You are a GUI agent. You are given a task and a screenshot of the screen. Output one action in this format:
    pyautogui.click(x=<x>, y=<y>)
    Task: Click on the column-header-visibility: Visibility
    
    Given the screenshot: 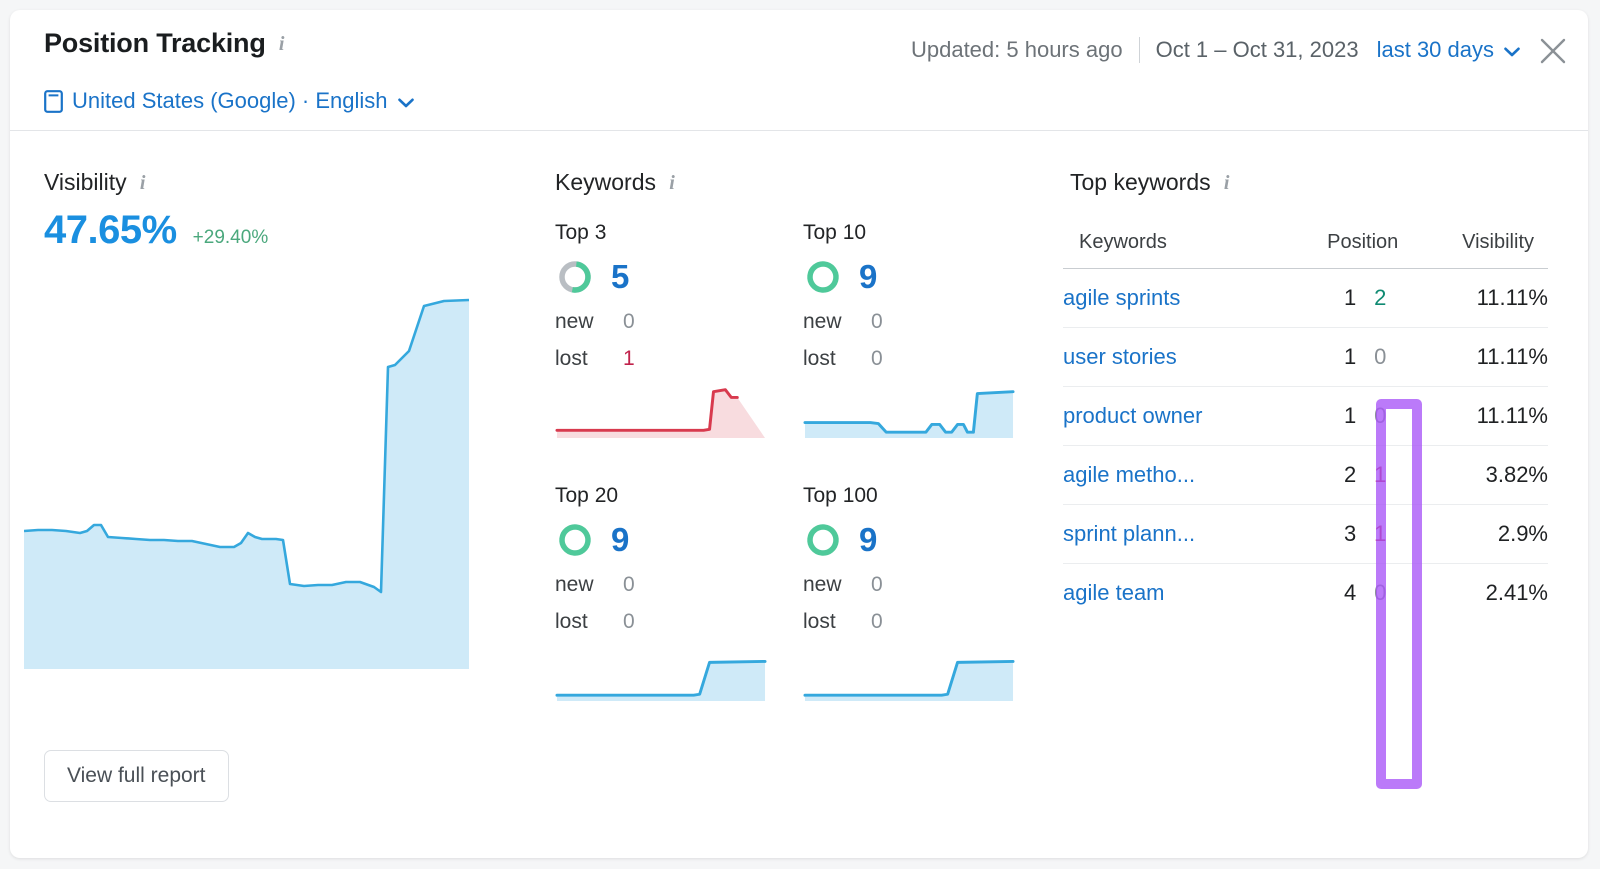 What is the action you would take?
    pyautogui.click(x=1476, y=246)
    